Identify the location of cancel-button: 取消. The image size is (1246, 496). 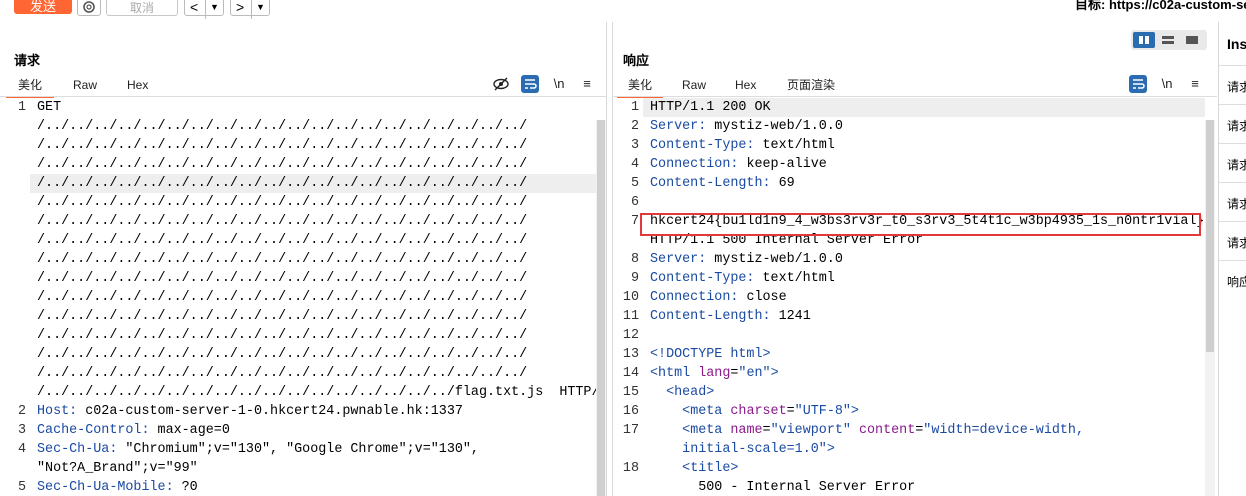
(142, 8).